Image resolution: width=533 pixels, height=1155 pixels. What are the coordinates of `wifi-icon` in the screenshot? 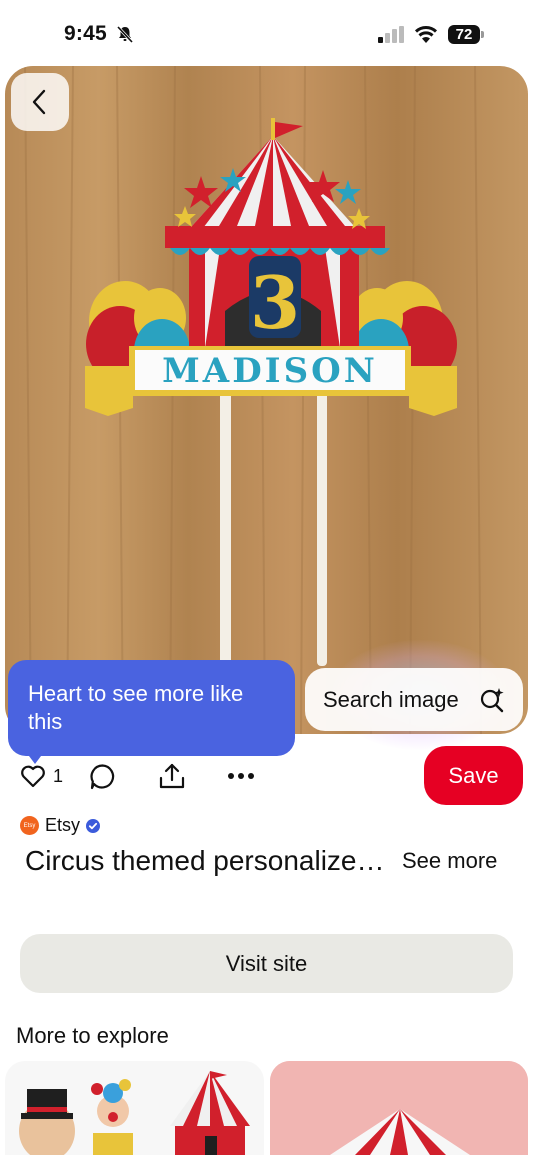 It's located at (426, 34).